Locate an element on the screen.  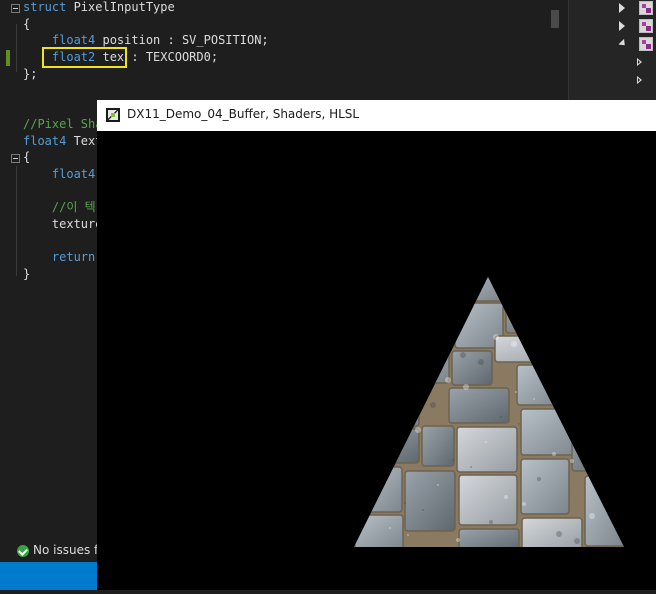
code-token: PixelInputType is located at coordinates (120, 7).